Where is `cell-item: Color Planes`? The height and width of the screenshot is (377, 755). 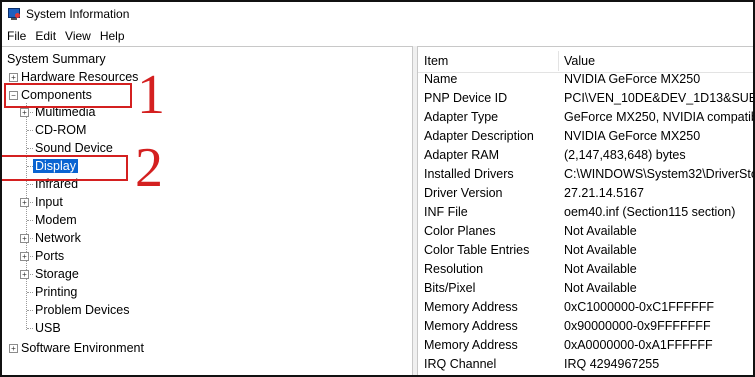
cell-item: Color Planes is located at coordinates (460, 231).